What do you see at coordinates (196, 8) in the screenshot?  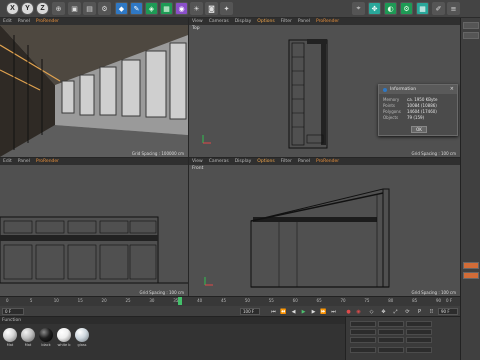 I see `scene-icon: ☀` at bounding box center [196, 8].